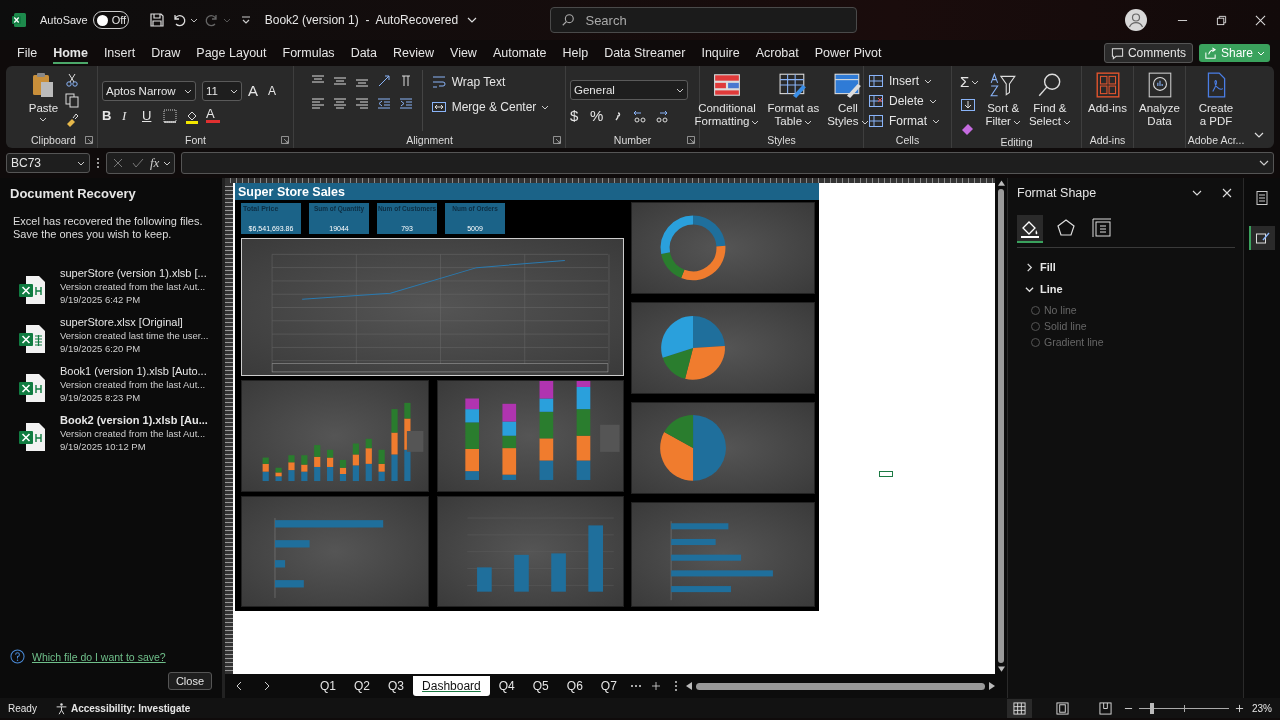  What do you see at coordinates (116, 433) in the screenshot?
I see `recovered-file-item: Book2 (version 1).xlsb [Au... Version created from the last Aut... 9/19/2025 10:12 PM` at bounding box center [116, 433].